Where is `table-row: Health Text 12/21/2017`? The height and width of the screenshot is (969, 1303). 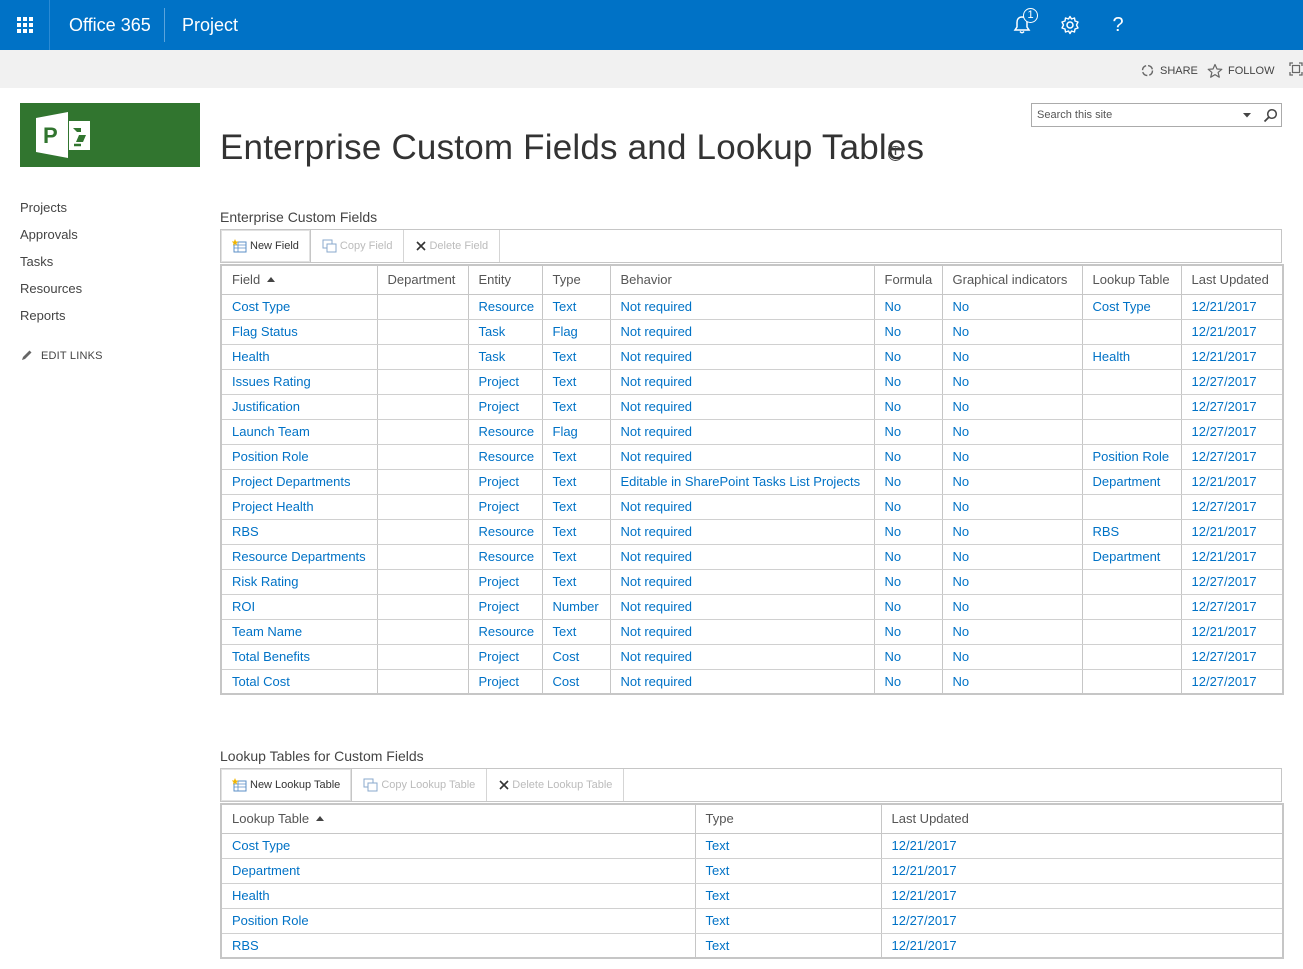 table-row: Health Text 12/21/2017 is located at coordinates (752, 896).